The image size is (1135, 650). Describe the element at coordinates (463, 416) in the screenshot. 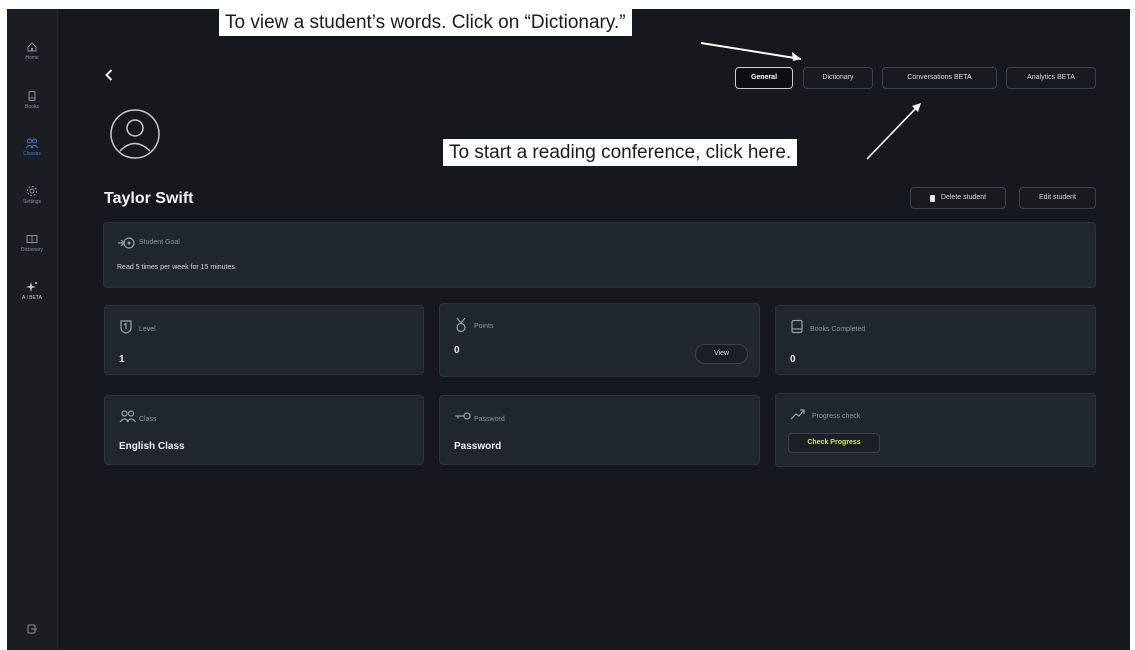

I see `key-icon` at that location.